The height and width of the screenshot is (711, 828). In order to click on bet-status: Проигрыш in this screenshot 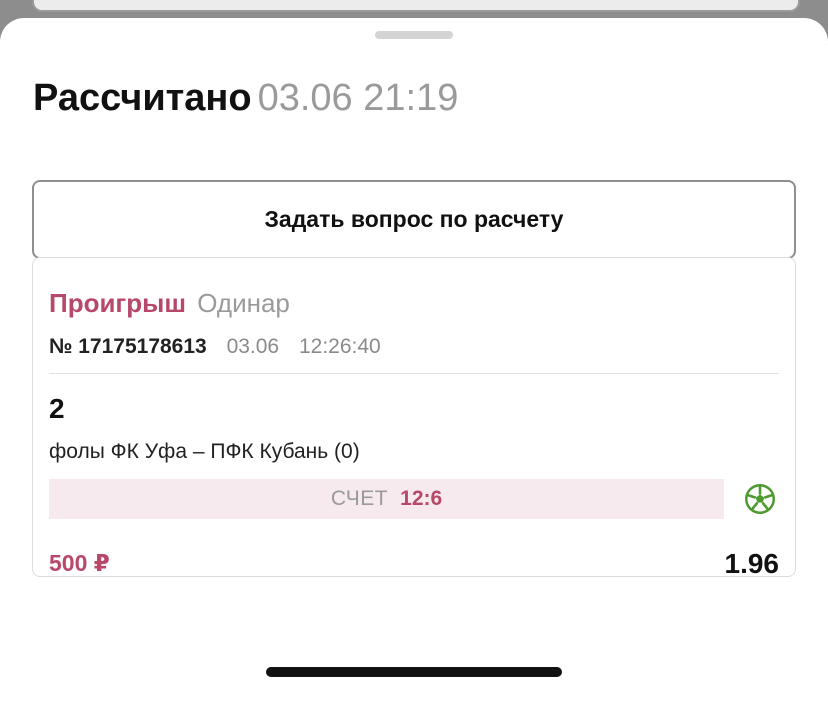, I will do `click(118, 303)`.